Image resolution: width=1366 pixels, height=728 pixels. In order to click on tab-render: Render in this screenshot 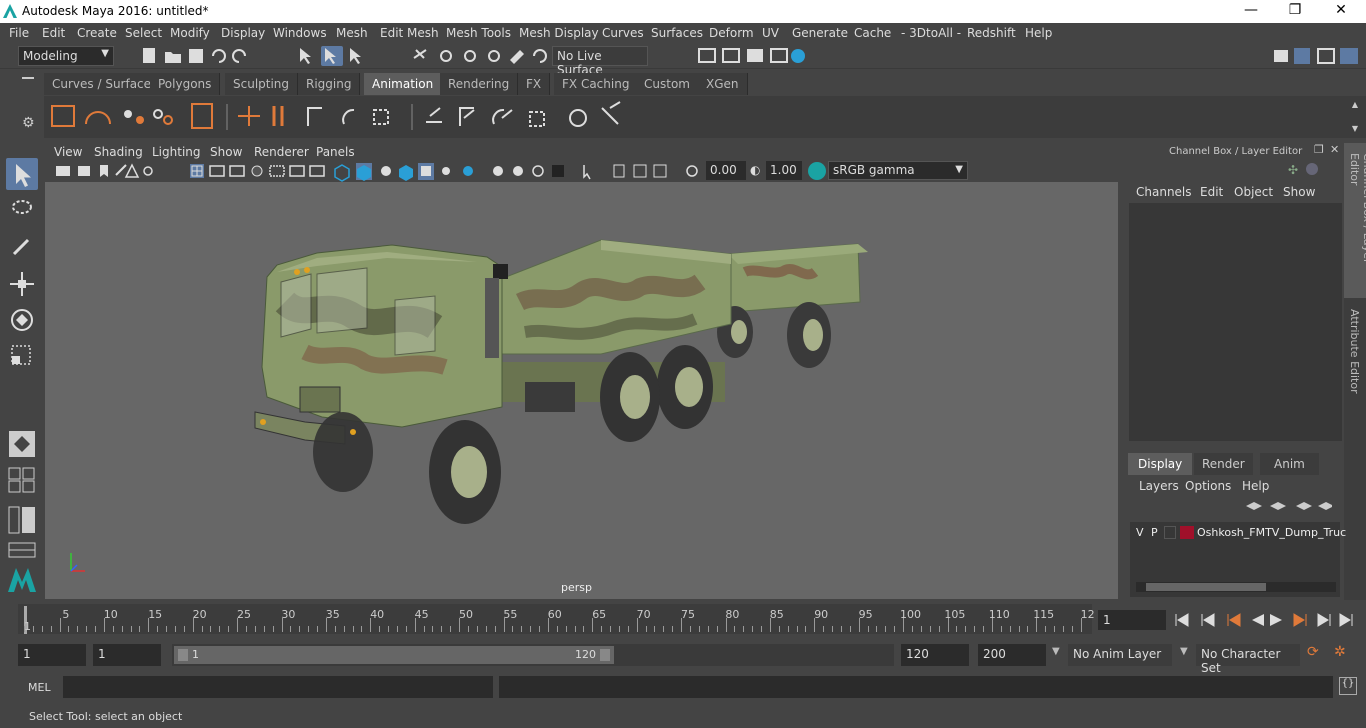, I will do `click(1223, 464)`.